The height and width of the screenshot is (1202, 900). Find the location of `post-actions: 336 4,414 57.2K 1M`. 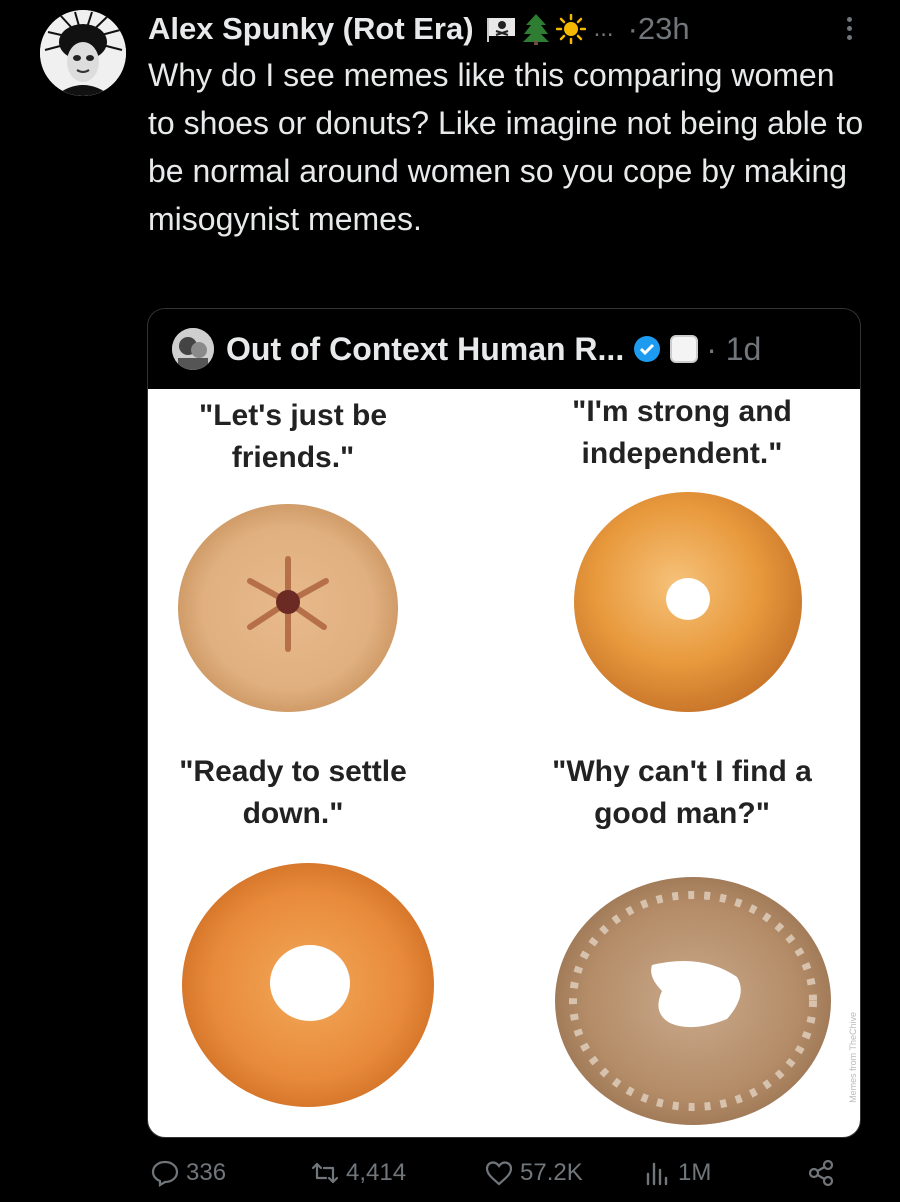

post-actions: 336 4,414 57.2K 1M is located at coordinates (450, 1180).